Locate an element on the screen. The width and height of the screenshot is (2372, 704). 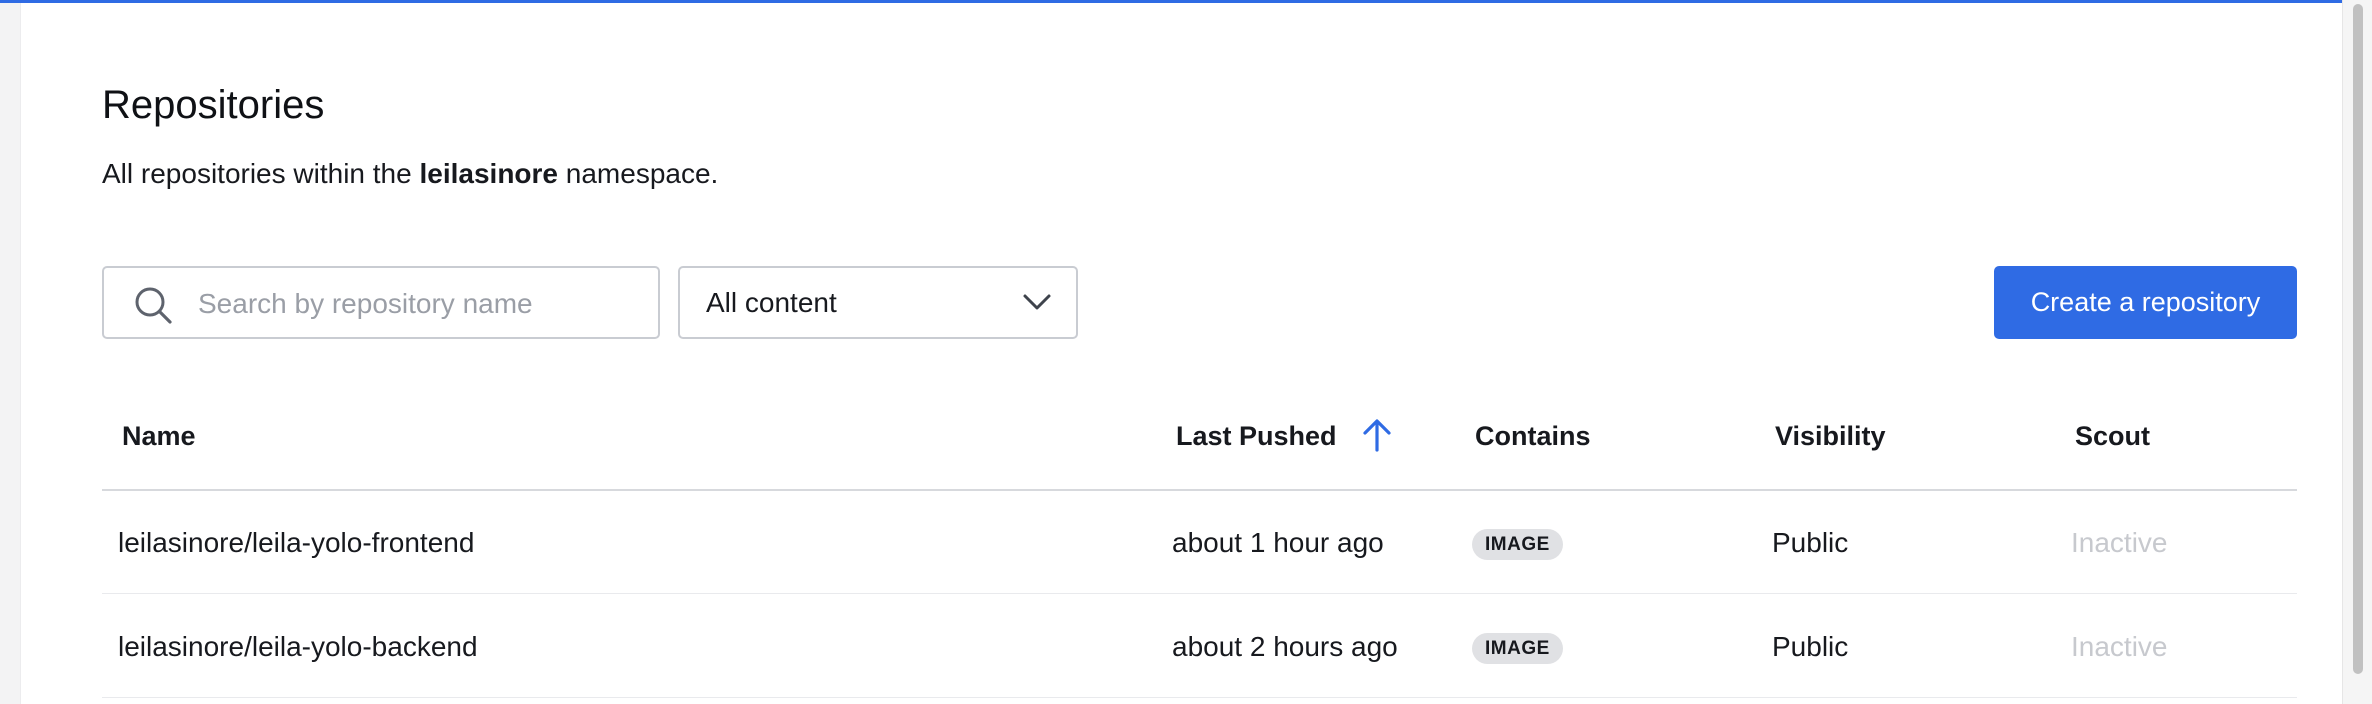
search-icon is located at coordinates (153, 305).